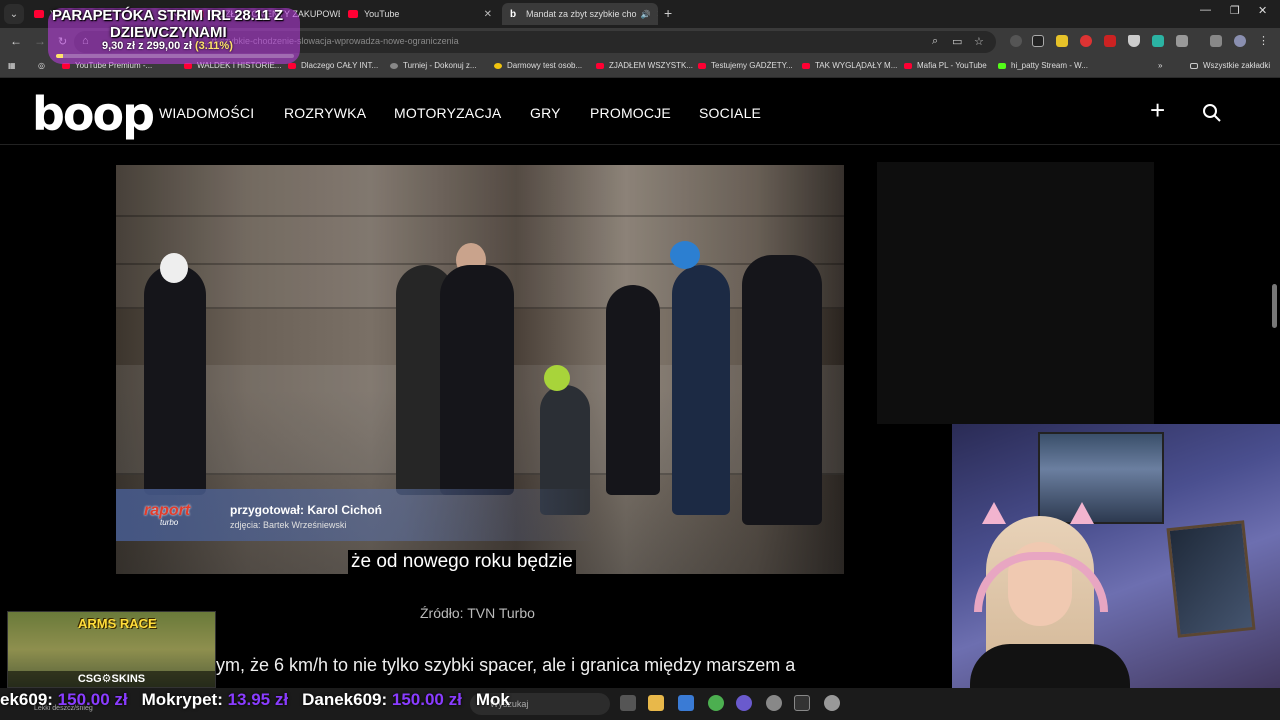 This screenshot has width=1280, height=720. What do you see at coordinates (1262, 10) in the screenshot?
I see `window-close-icon: ✕` at bounding box center [1262, 10].